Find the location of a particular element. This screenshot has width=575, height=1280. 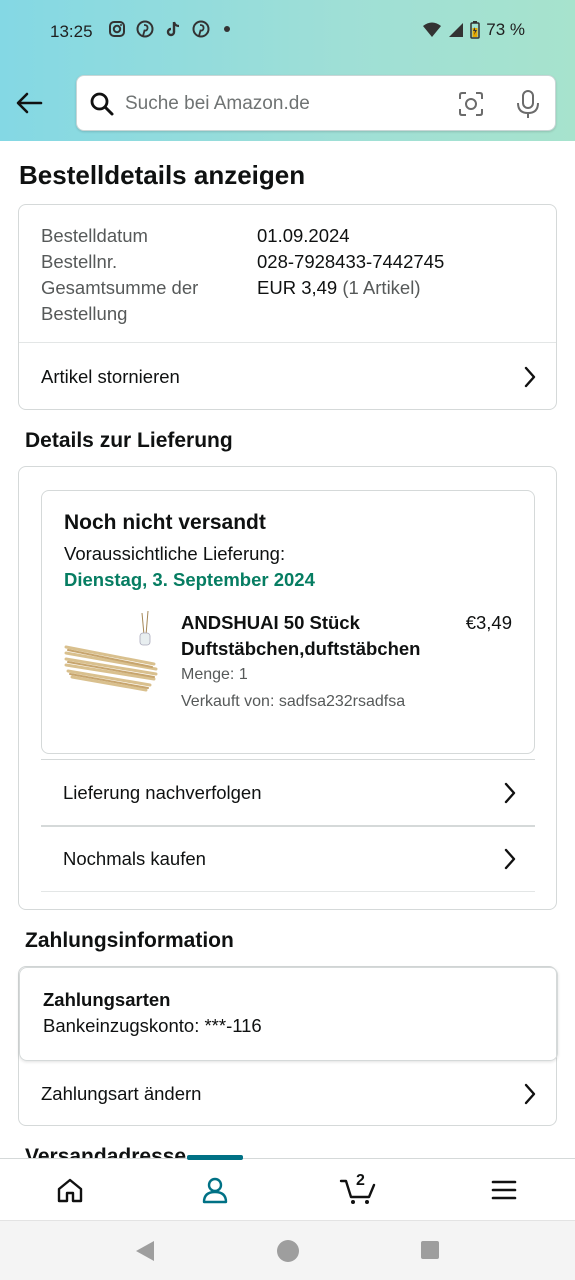

order-number-label: Bestellnr. is located at coordinates (79, 261).